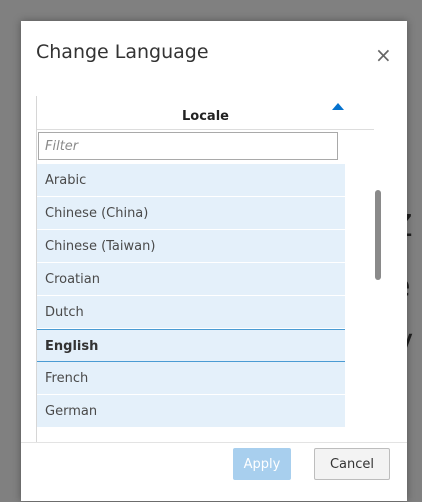 The width and height of the screenshot is (422, 502). What do you see at coordinates (191, 213) in the screenshot?
I see `locale-row: Chinese (China)` at bounding box center [191, 213].